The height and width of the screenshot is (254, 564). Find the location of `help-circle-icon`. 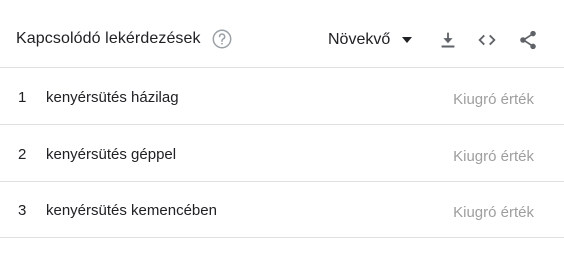

help-circle-icon is located at coordinates (222, 39).